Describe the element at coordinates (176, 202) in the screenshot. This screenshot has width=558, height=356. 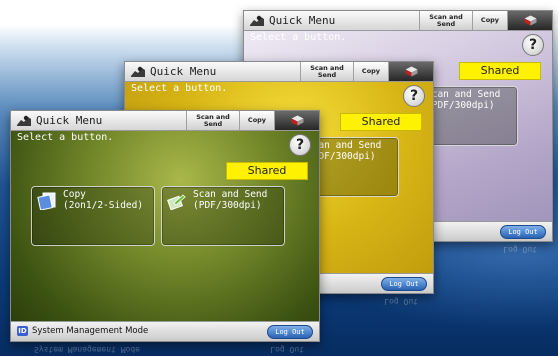
I see `scan-send-icon` at that location.